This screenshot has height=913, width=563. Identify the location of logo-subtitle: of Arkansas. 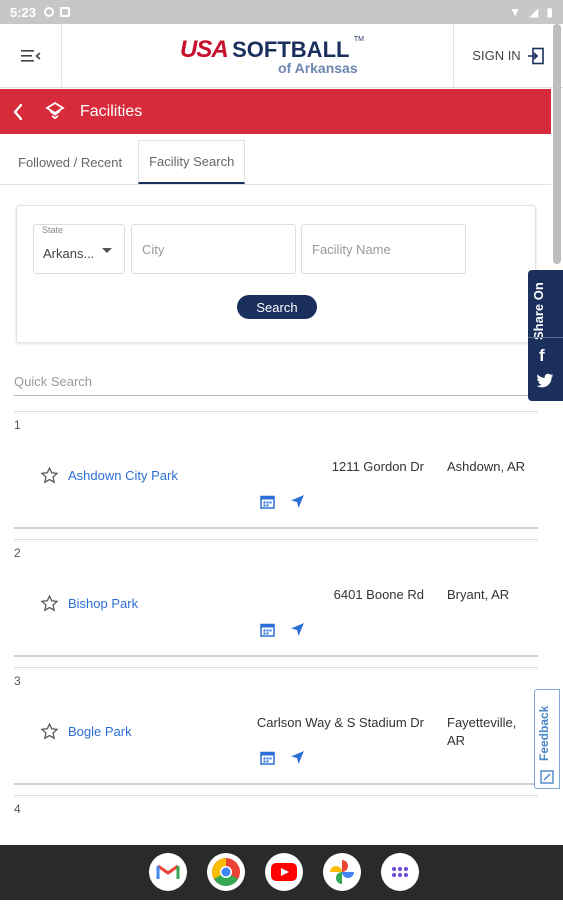
(318, 68).